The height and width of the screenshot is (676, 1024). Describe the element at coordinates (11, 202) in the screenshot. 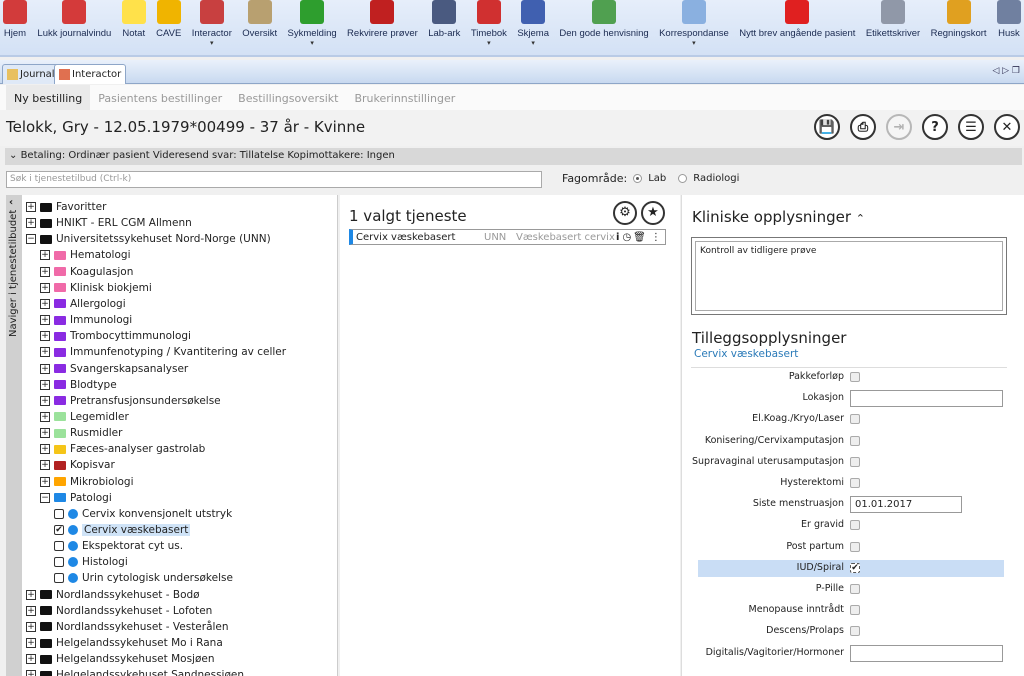

I see `chevron-left-icon: ‹` at that location.